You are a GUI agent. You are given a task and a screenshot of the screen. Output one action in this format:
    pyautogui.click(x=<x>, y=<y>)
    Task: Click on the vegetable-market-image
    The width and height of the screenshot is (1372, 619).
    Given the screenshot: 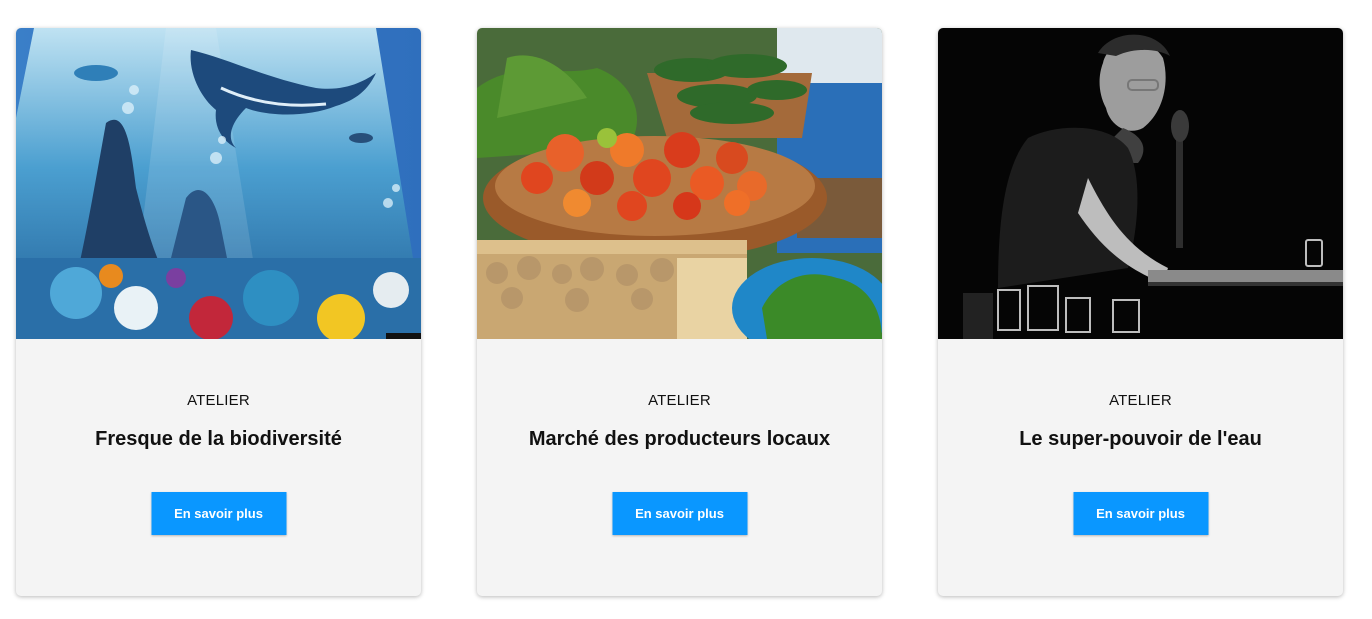 What is the action you would take?
    pyautogui.click(x=679, y=183)
    